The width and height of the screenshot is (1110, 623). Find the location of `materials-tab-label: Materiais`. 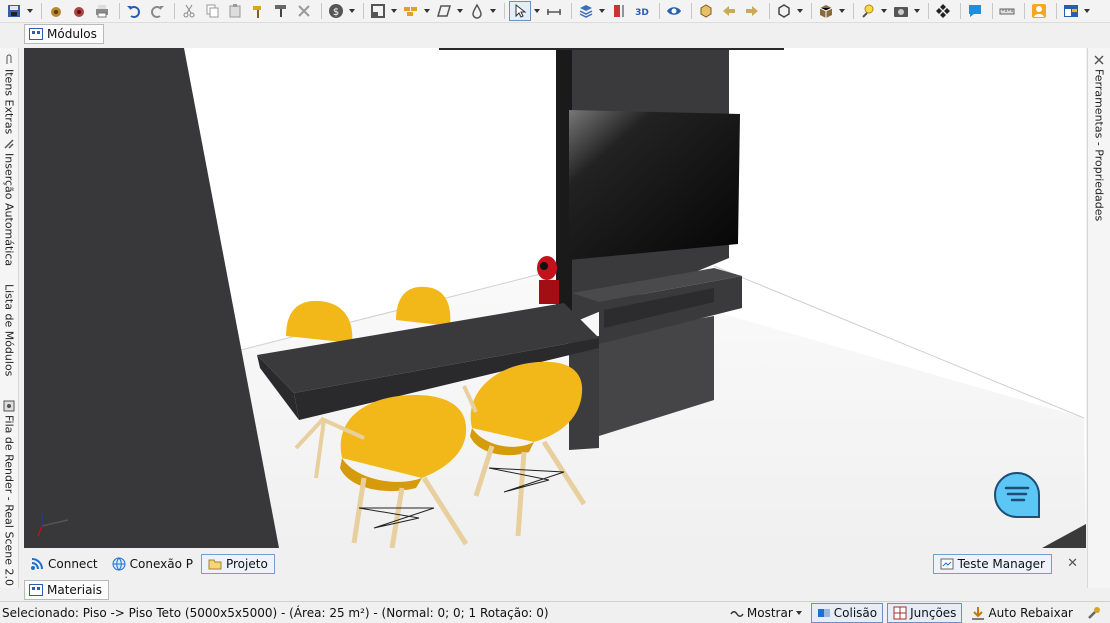

materials-tab-label: Materiais is located at coordinates (75, 590).